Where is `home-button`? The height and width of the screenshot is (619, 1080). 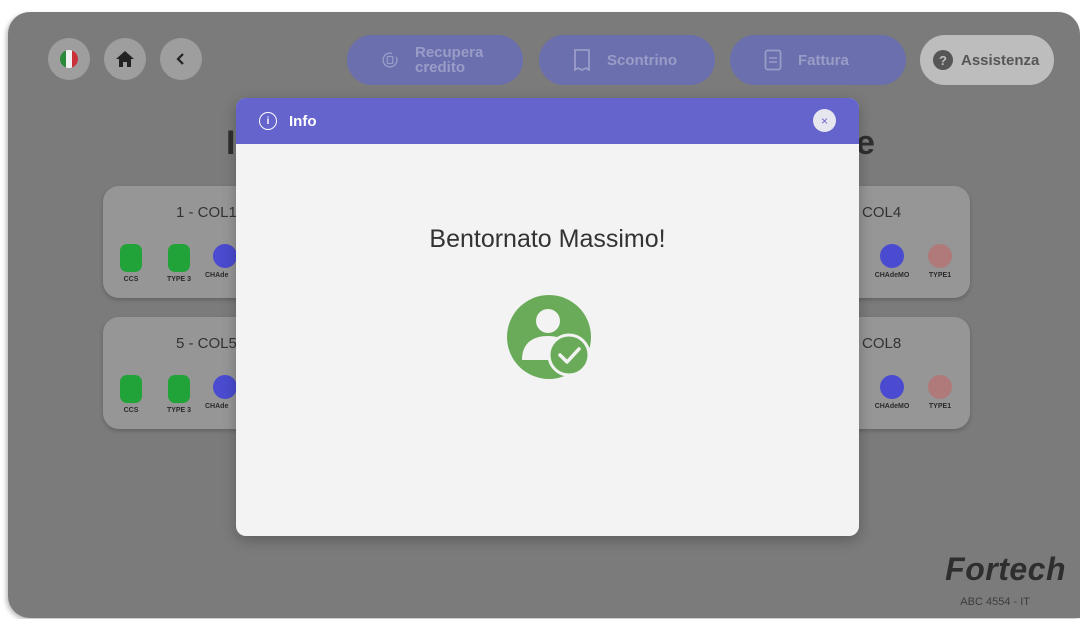
home-button is located at coordinates (125, 59).